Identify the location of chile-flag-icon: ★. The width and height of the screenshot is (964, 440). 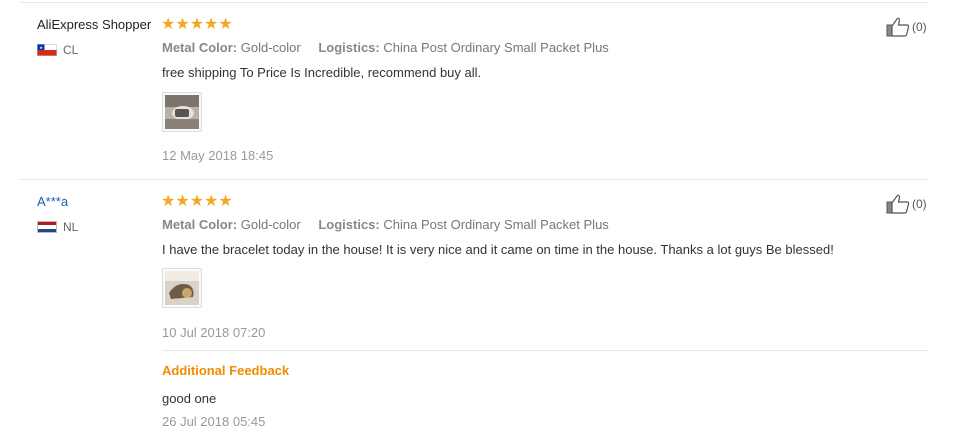
(47, 50).